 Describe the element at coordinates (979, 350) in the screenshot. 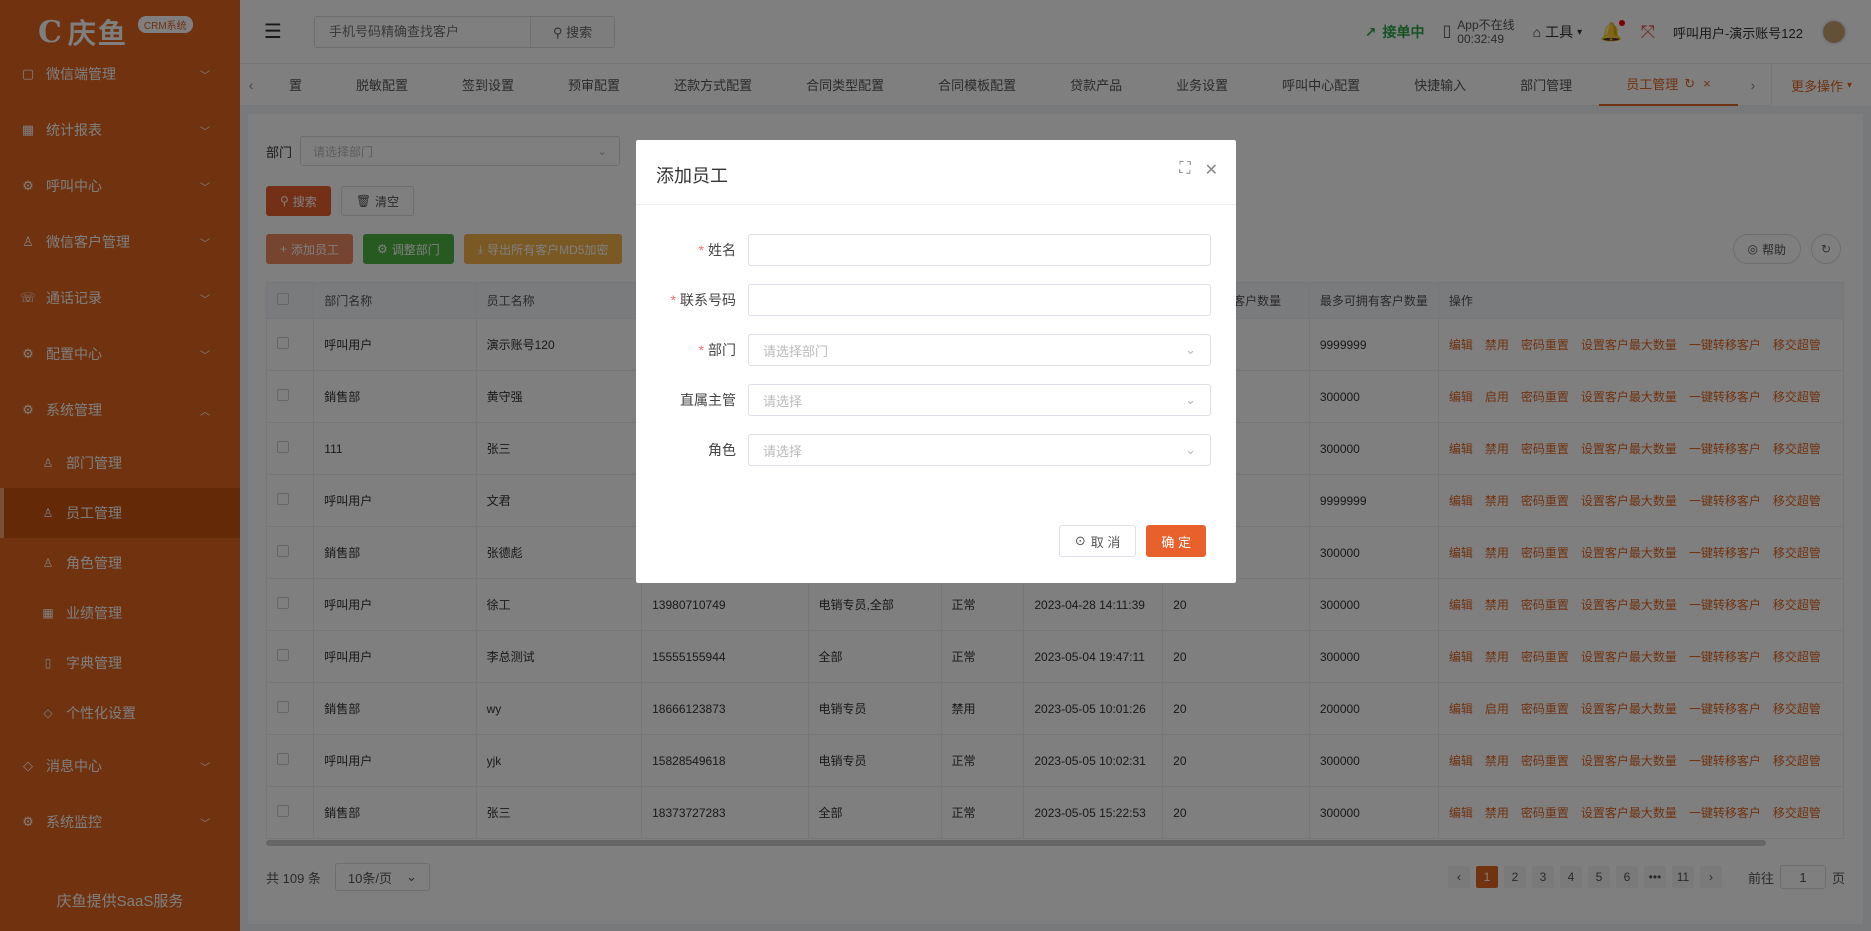

I see `field-select: 请选择部门 ⌄` at that location.